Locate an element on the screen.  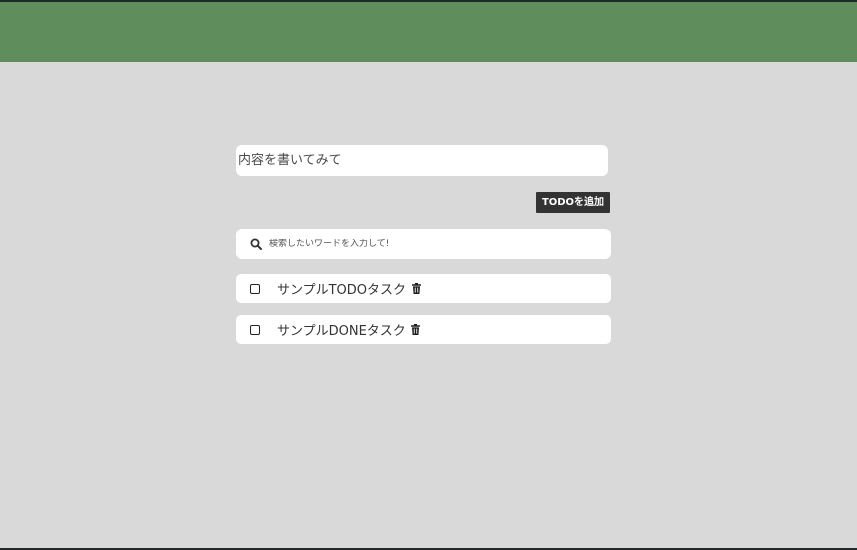
task-item: サンプルDONEタスク is located at coordinates (423, 329).